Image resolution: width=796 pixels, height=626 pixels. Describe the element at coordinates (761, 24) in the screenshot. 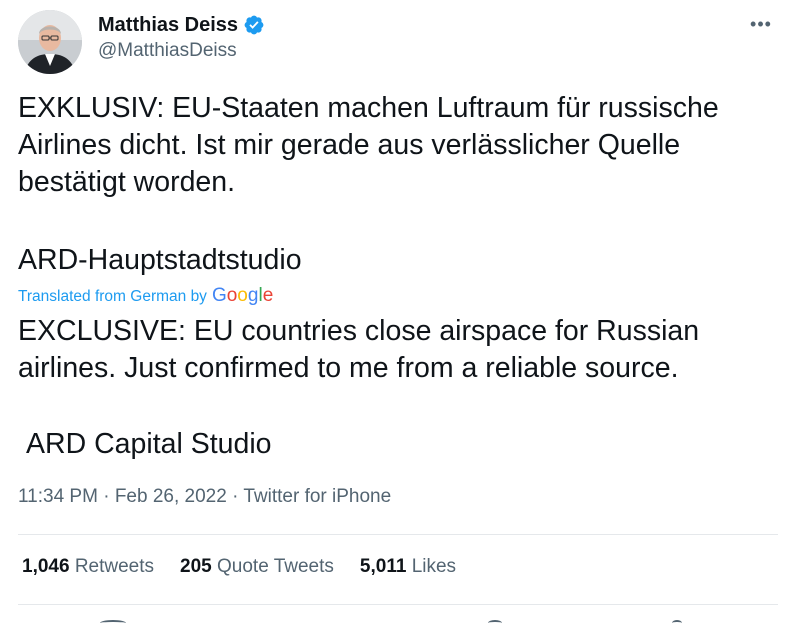

I see `more-options-icon: •••` at that location.